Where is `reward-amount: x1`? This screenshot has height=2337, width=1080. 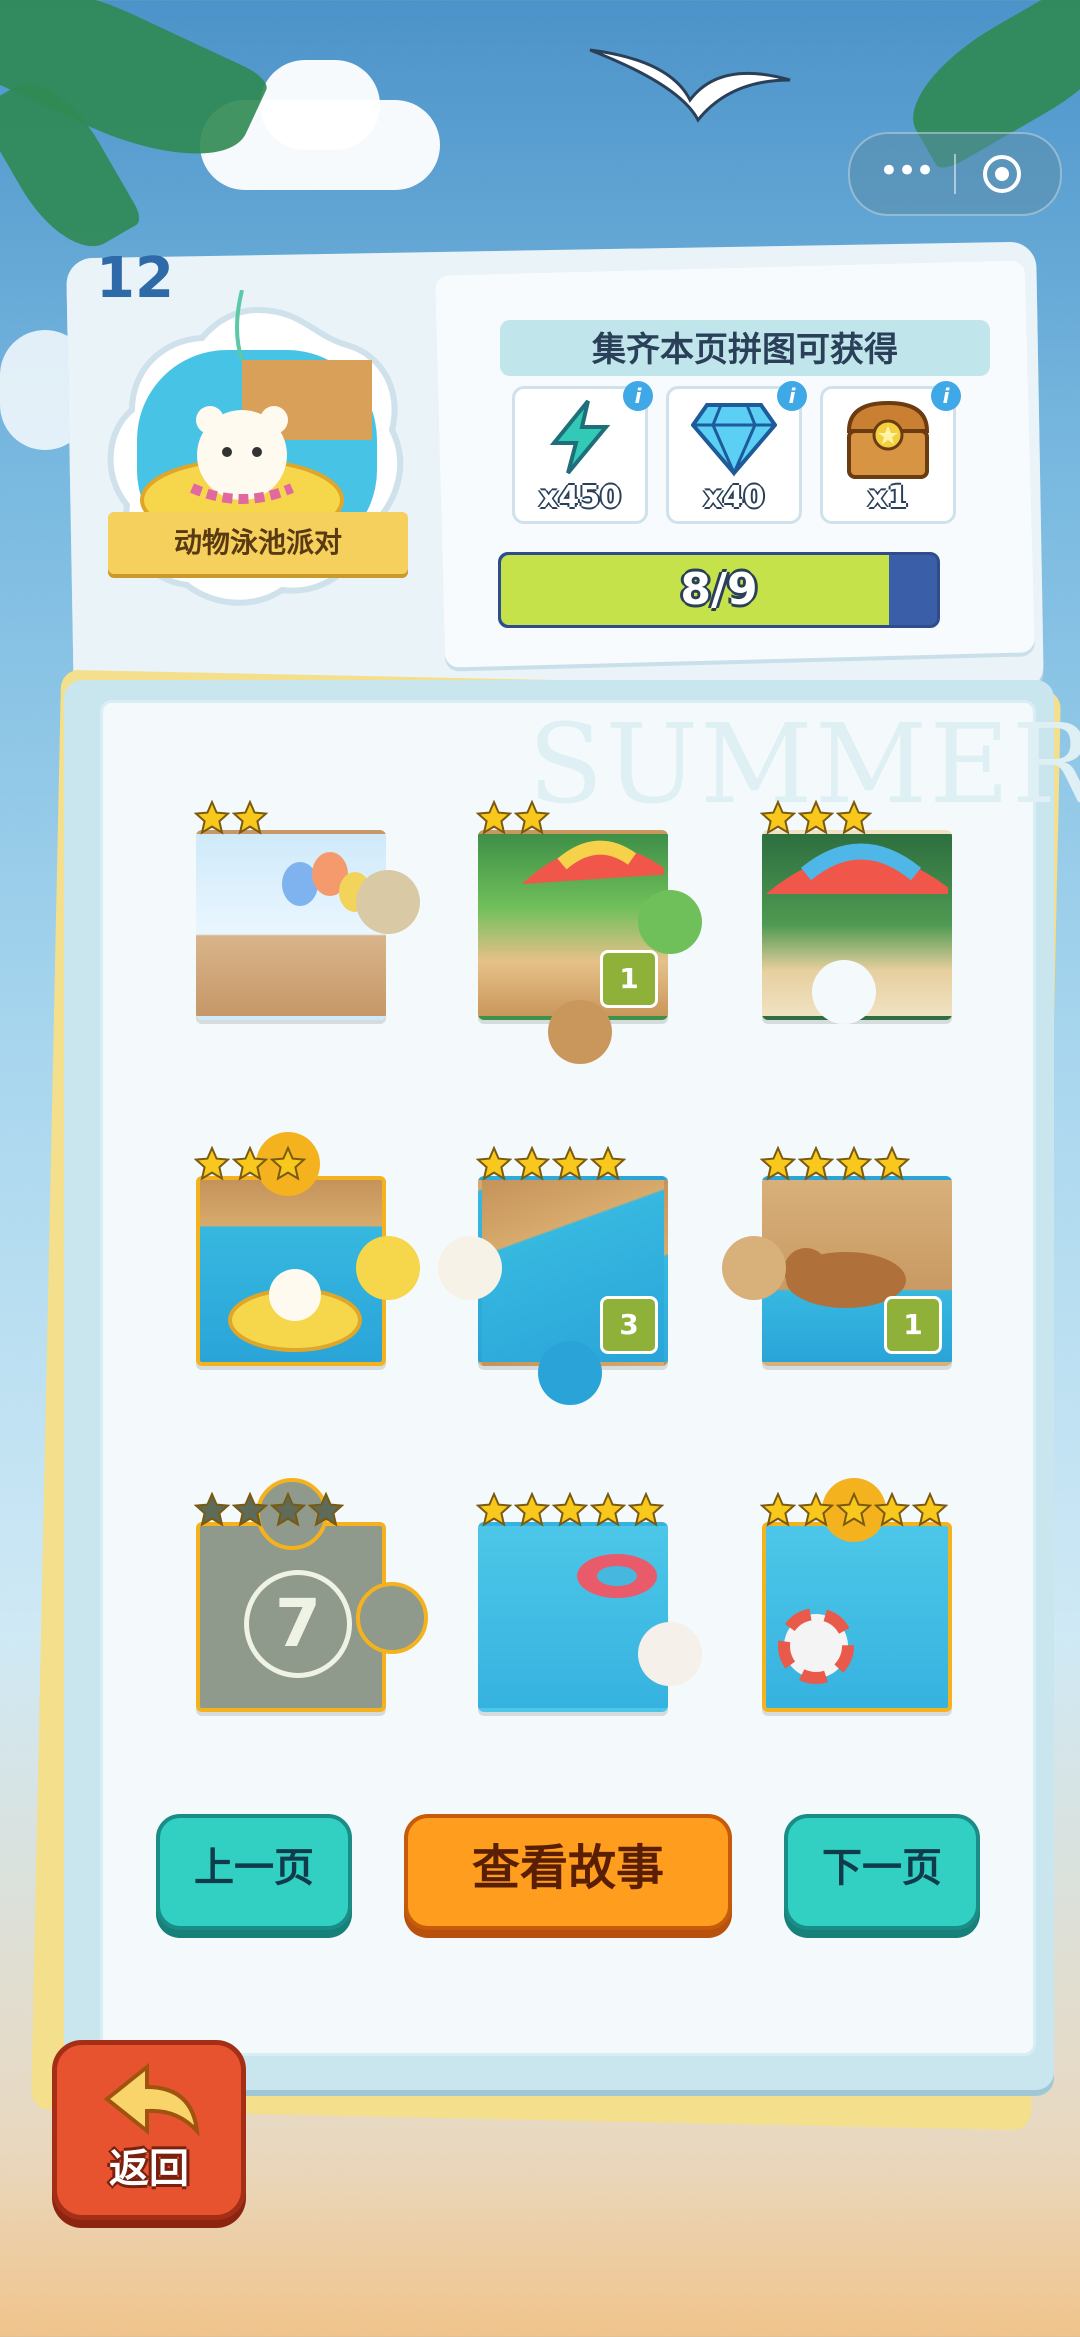 reward-amount: x1 is located at coordinates (888, 497).